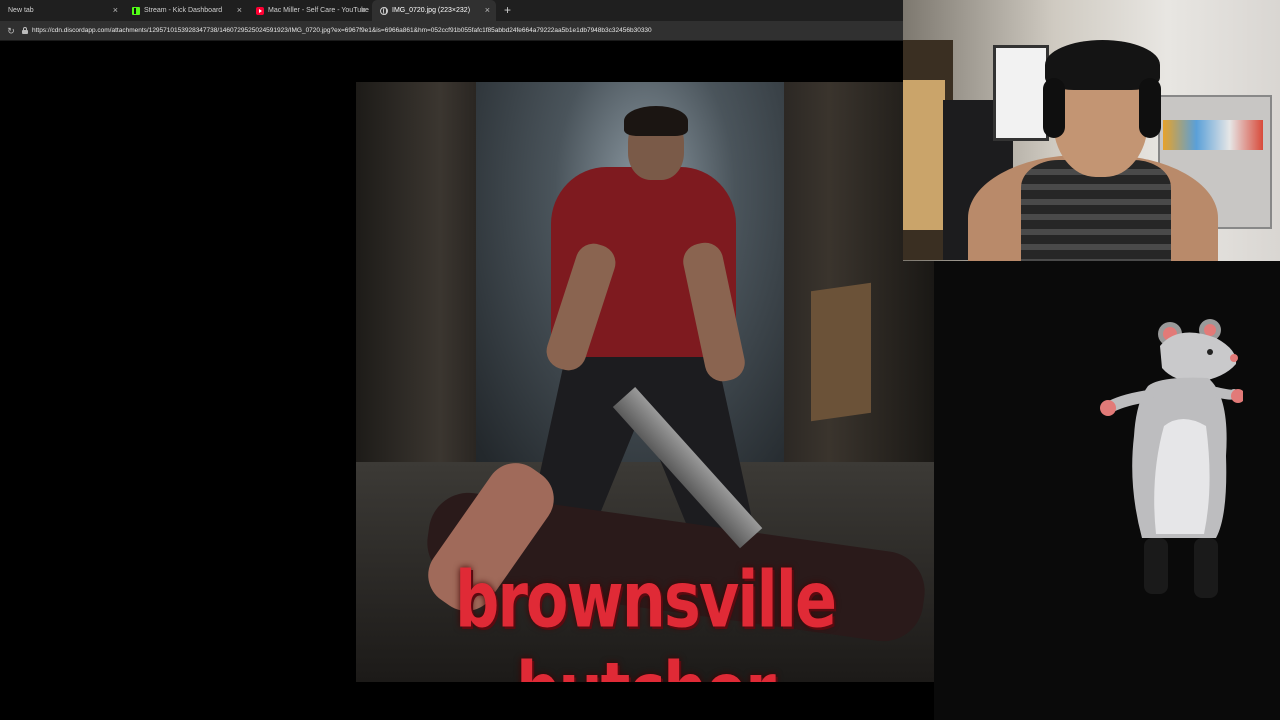  What do you see at coordinates (645, 617) in the screenshot?
I see `poster-title: brownsville butcher` at bounding box center [645, 617].